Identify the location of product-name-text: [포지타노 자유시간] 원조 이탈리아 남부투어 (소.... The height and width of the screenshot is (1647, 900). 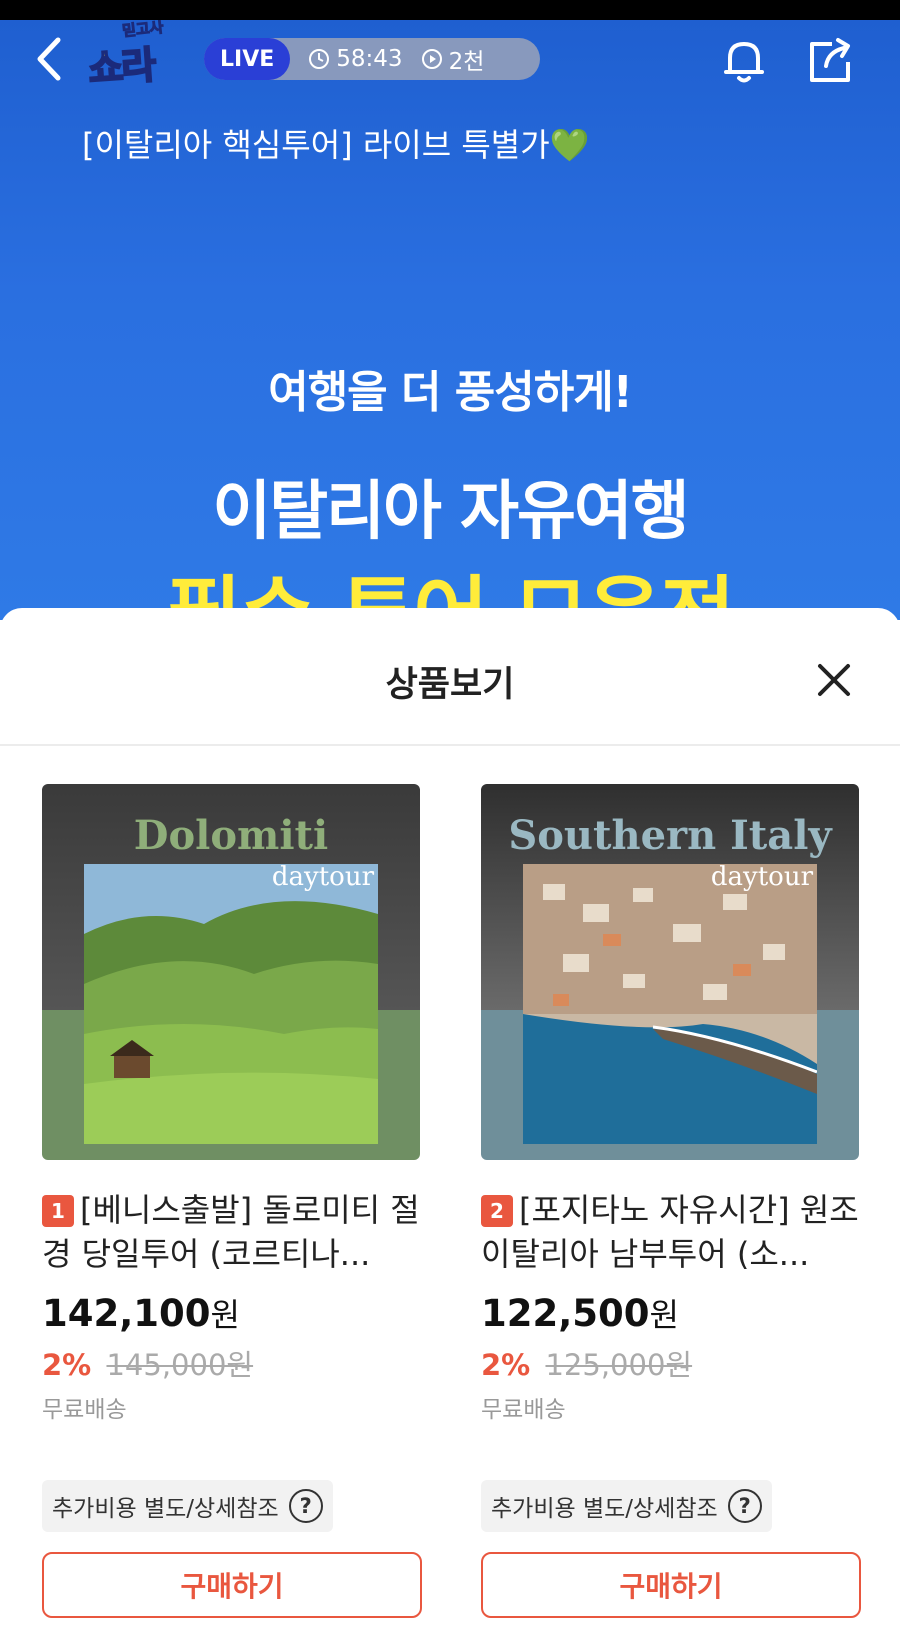
(670, 1232).